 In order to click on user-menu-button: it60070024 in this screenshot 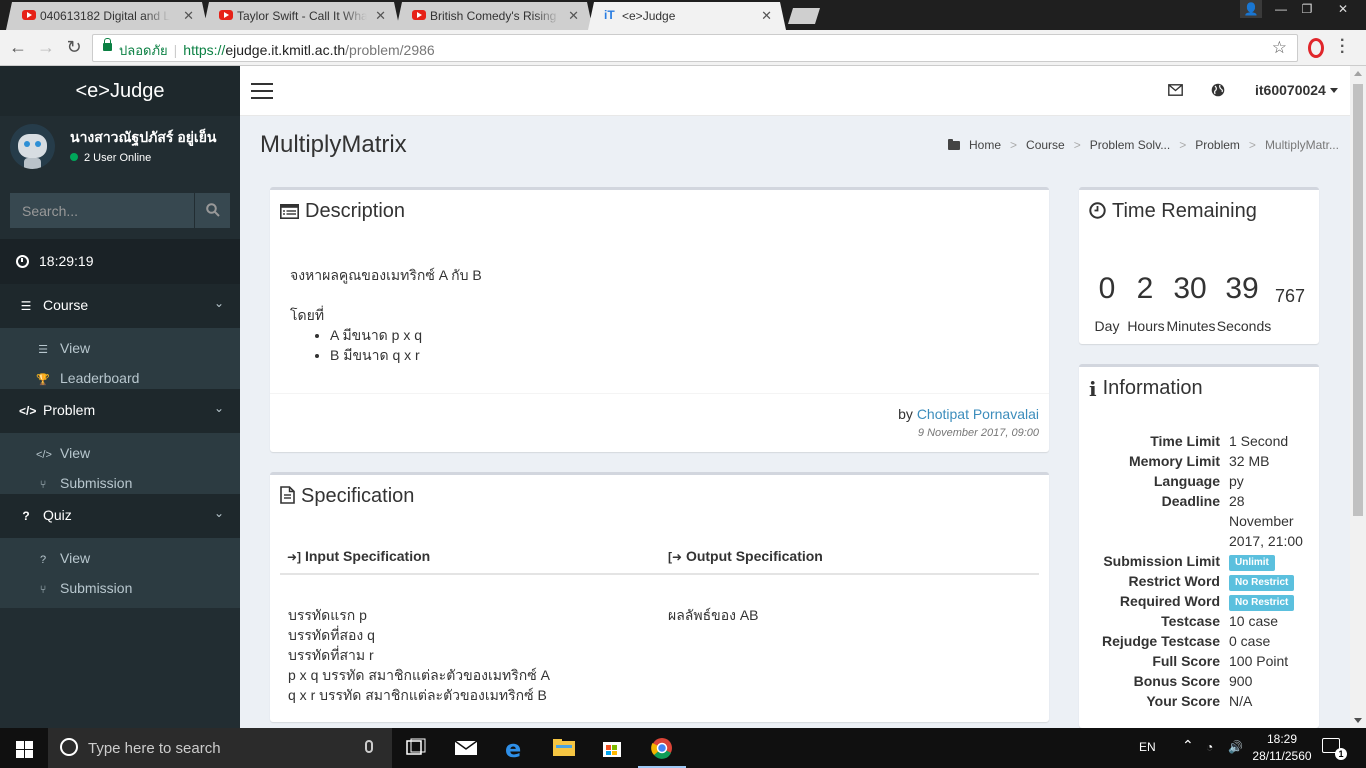, I will do `click(1296, 90)`.